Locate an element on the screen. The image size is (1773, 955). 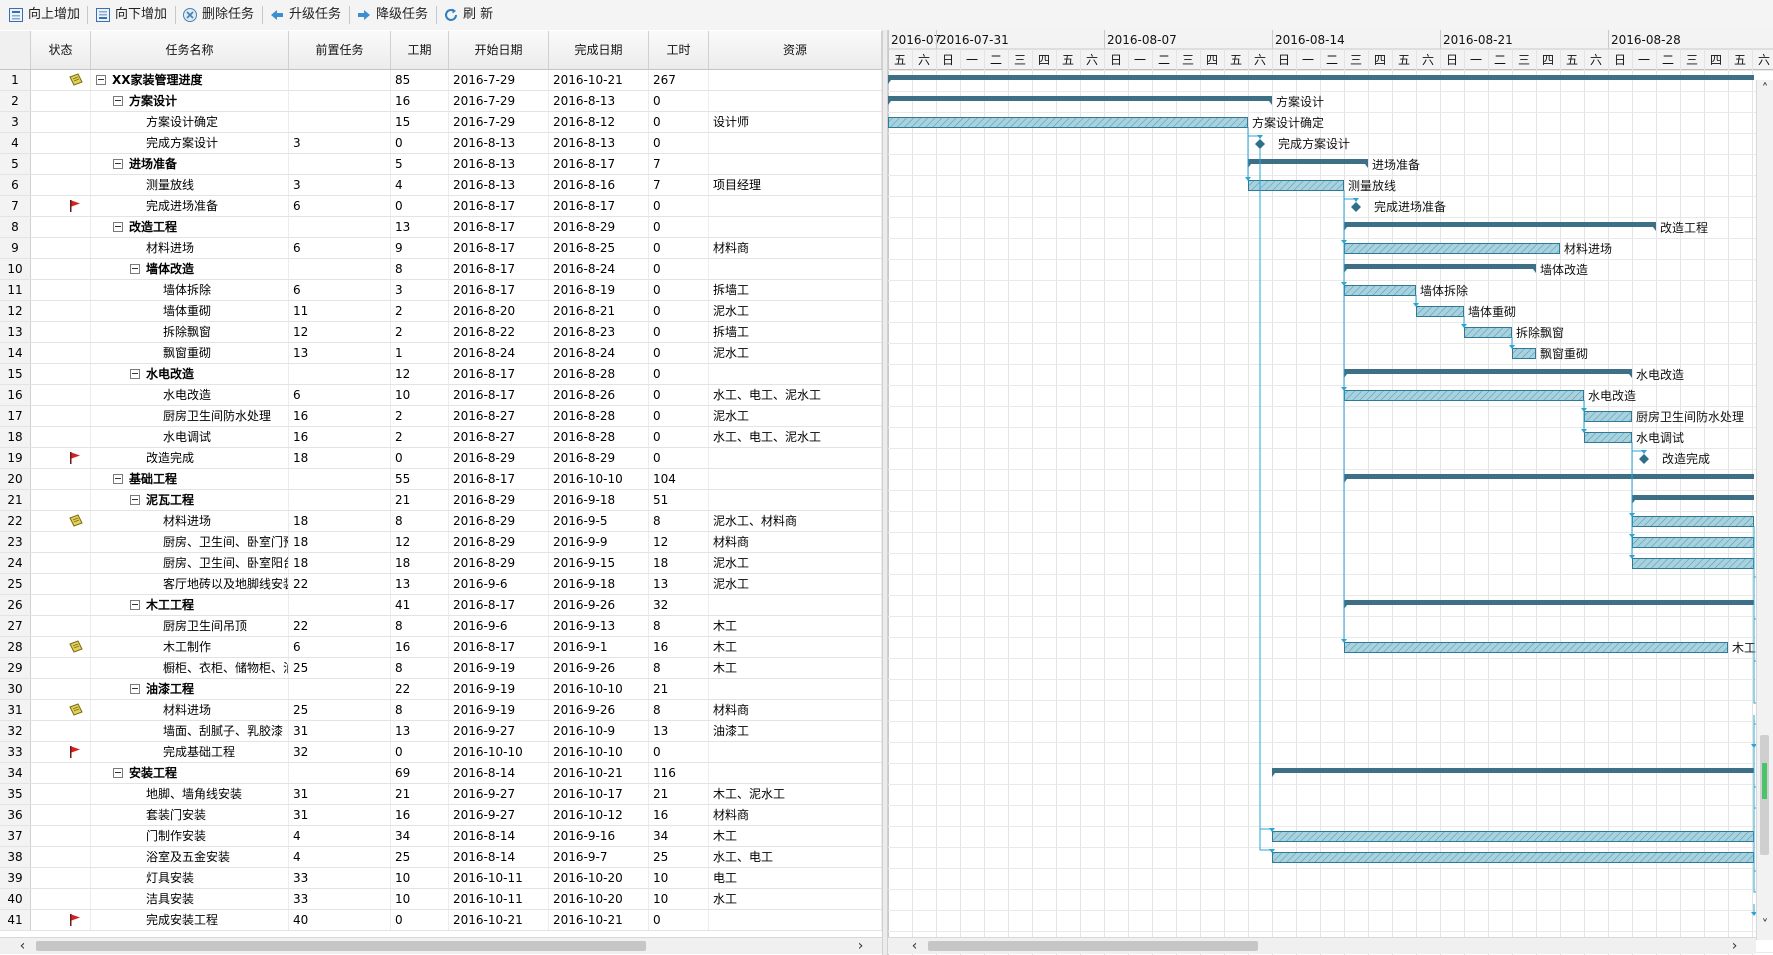
table-row: 41 完成安装工程 40 0 2016-10-21 2016-10-21 0 is located at coordinates (441, 920).